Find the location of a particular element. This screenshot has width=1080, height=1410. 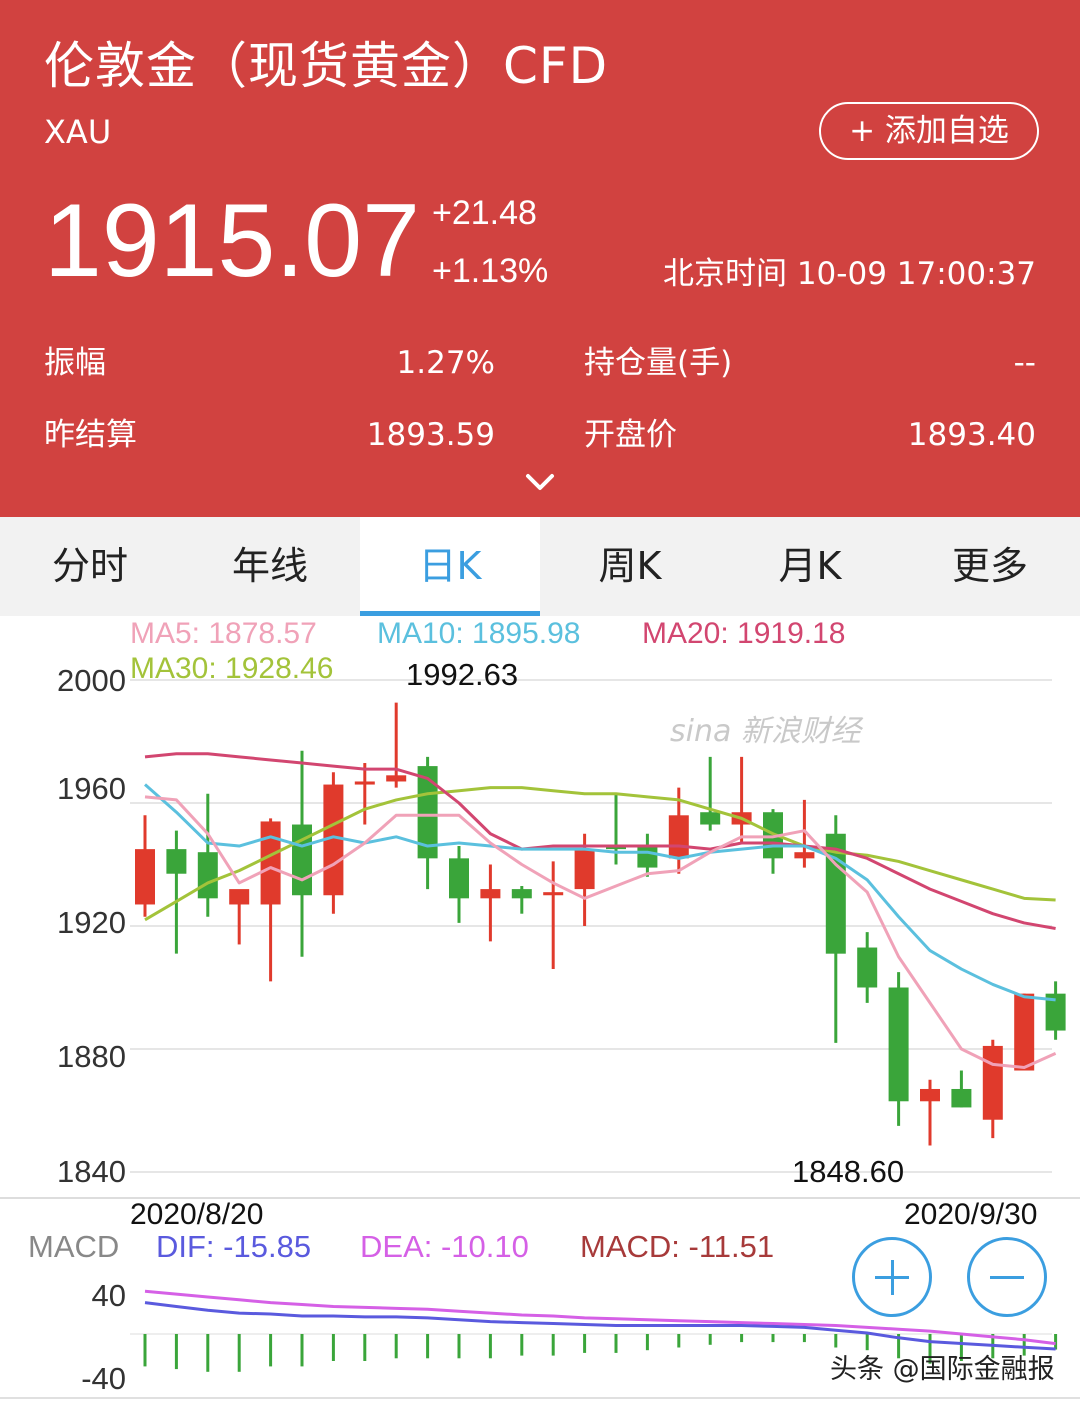

tab-weekly-k: 周K is located at coordinates (630, 566).